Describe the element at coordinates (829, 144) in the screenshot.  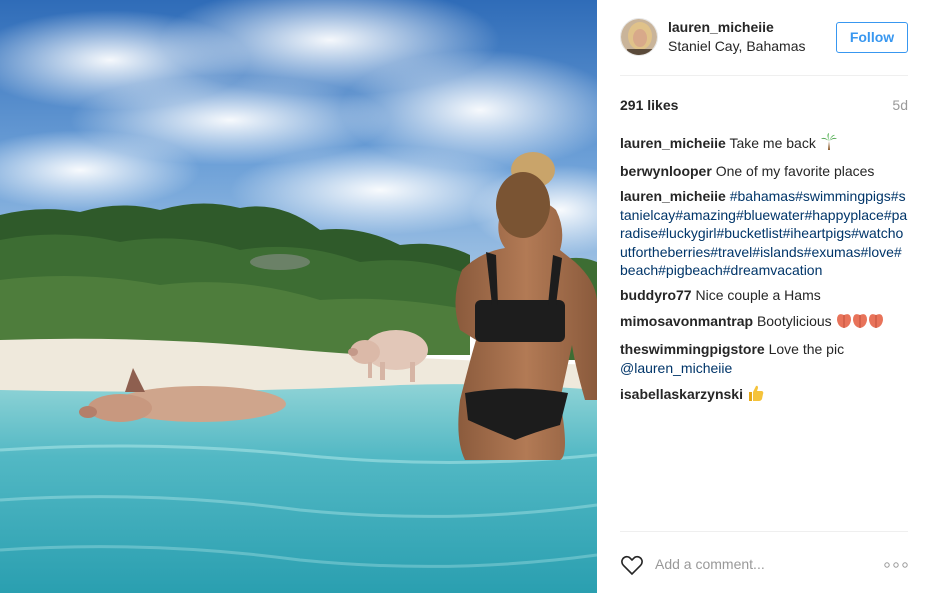
I see `palm-tree-icon` at that location.